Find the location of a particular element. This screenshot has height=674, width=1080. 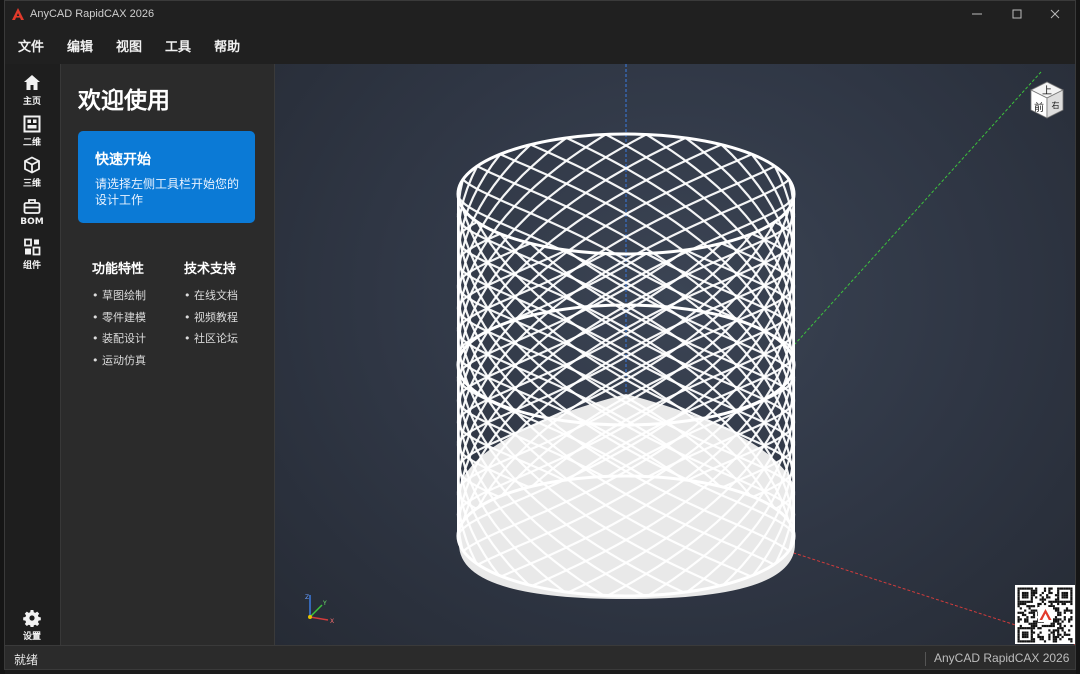

status-divider is located at coordinates (925, 659).